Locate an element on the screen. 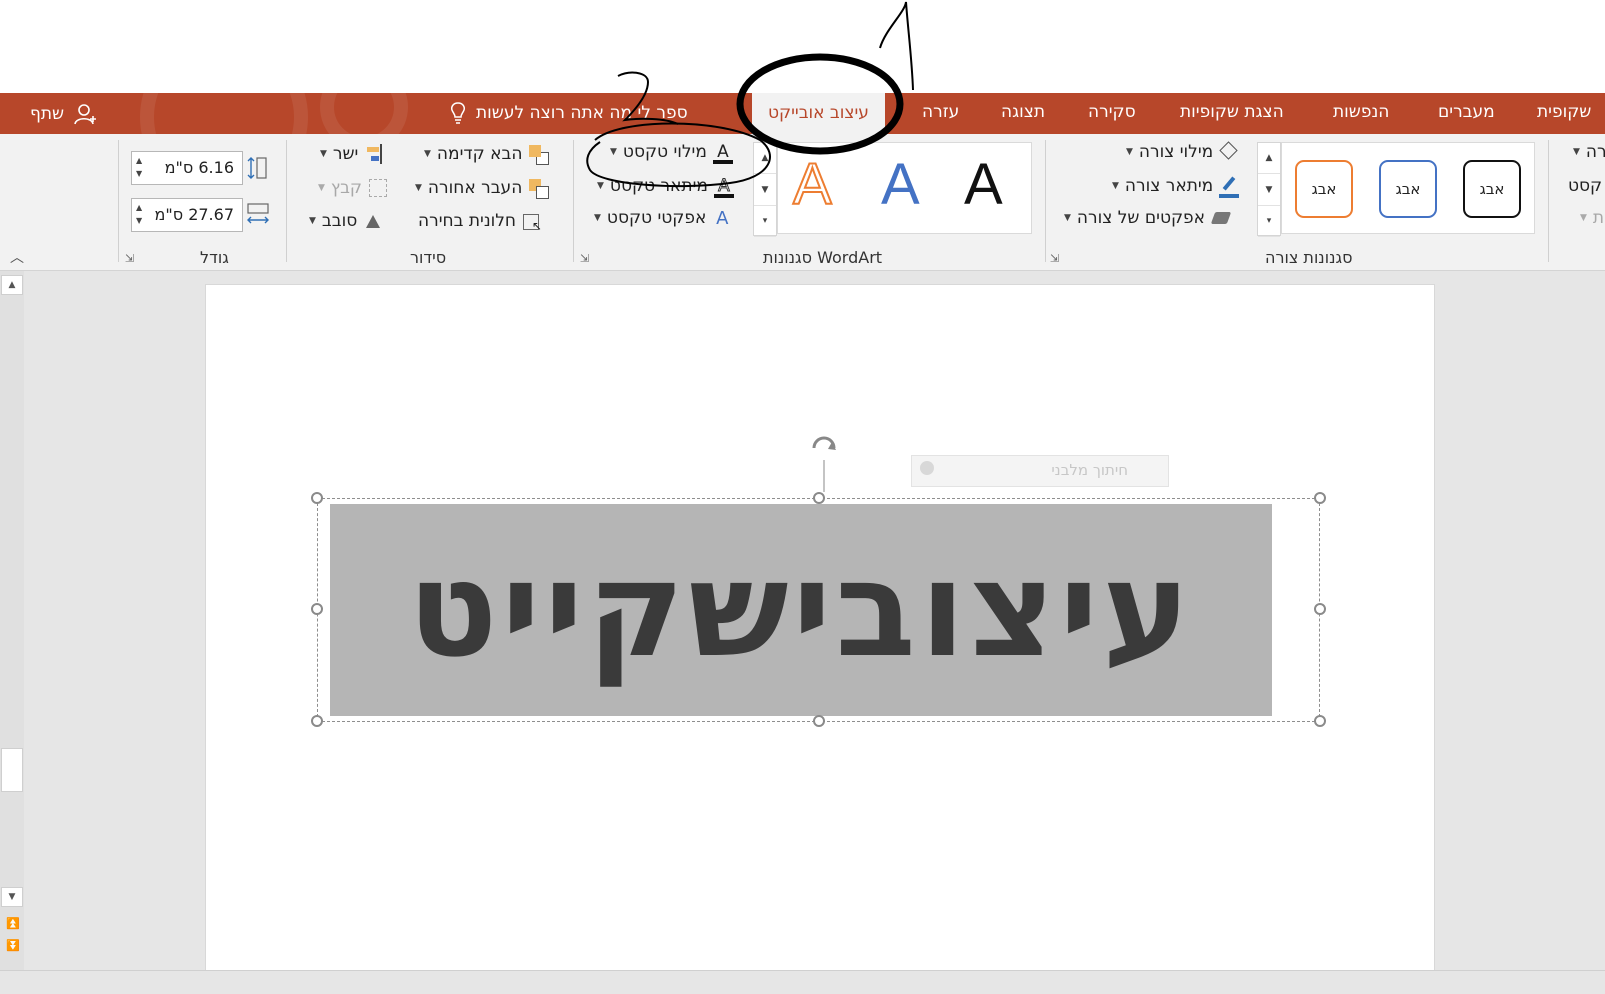 This screenshot has height=994, width=1605. tab-view: תצוגה is located at coordinates (1023, 112).